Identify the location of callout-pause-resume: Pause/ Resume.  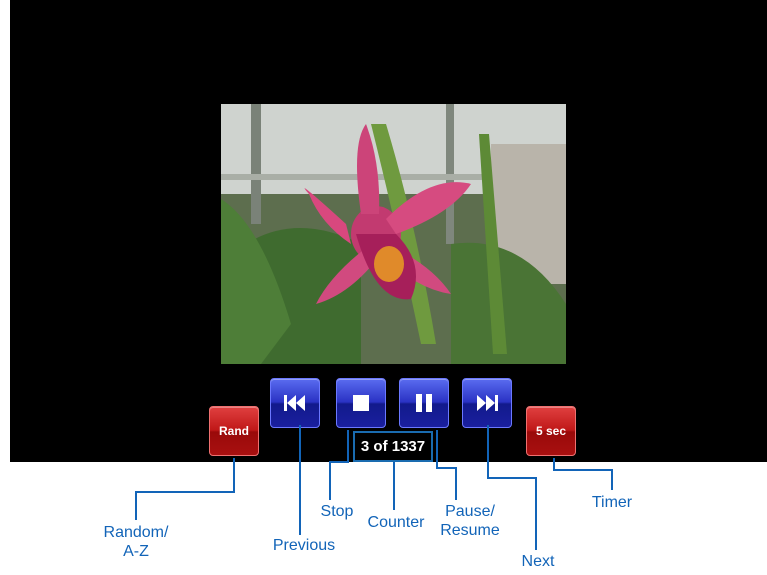
(470, 521).